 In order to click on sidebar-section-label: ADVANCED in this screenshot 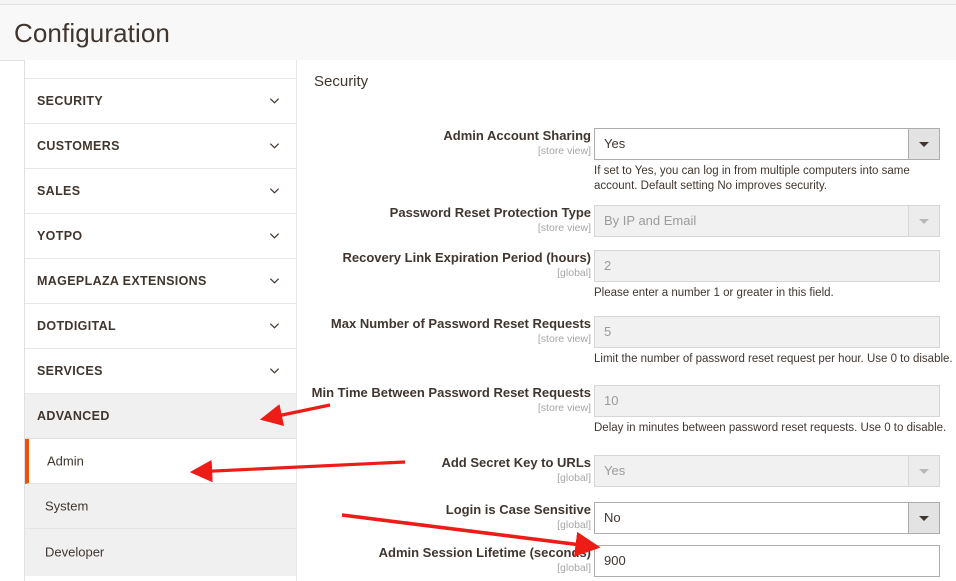, I will do `click(73, 416)`.